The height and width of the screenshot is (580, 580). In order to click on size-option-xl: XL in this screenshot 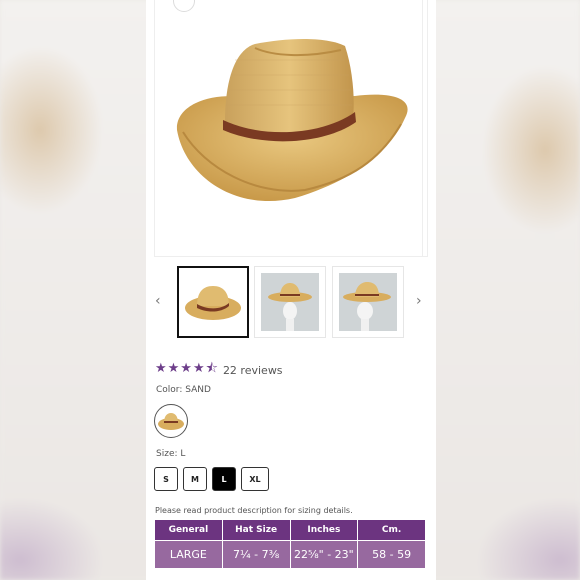, I will do `click(255, 479)`.